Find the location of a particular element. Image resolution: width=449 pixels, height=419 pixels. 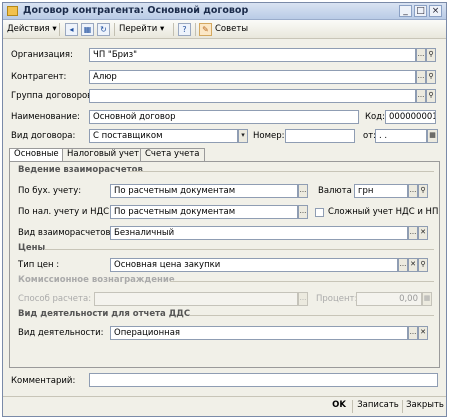

calculator-icon: ▦ is located at coordinates (427, 299).